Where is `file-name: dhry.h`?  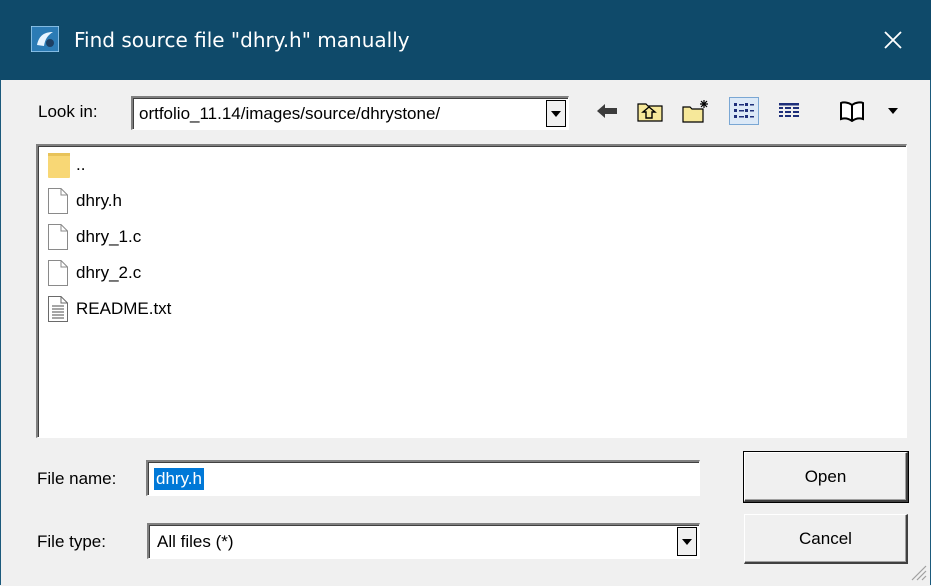
file-name: dhry.h is located at coordinates (99, 200).